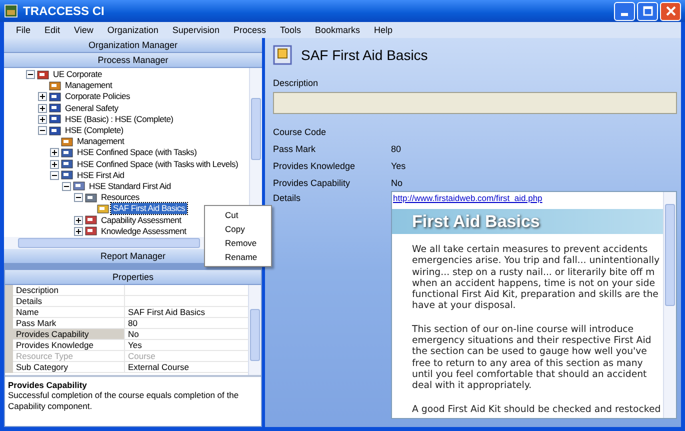 The width and height of the screenshot is (685, 431). What do you see at coordinates (11, 11) in the screenshot?
I see `app-icon` at bounding box center [11, 11].